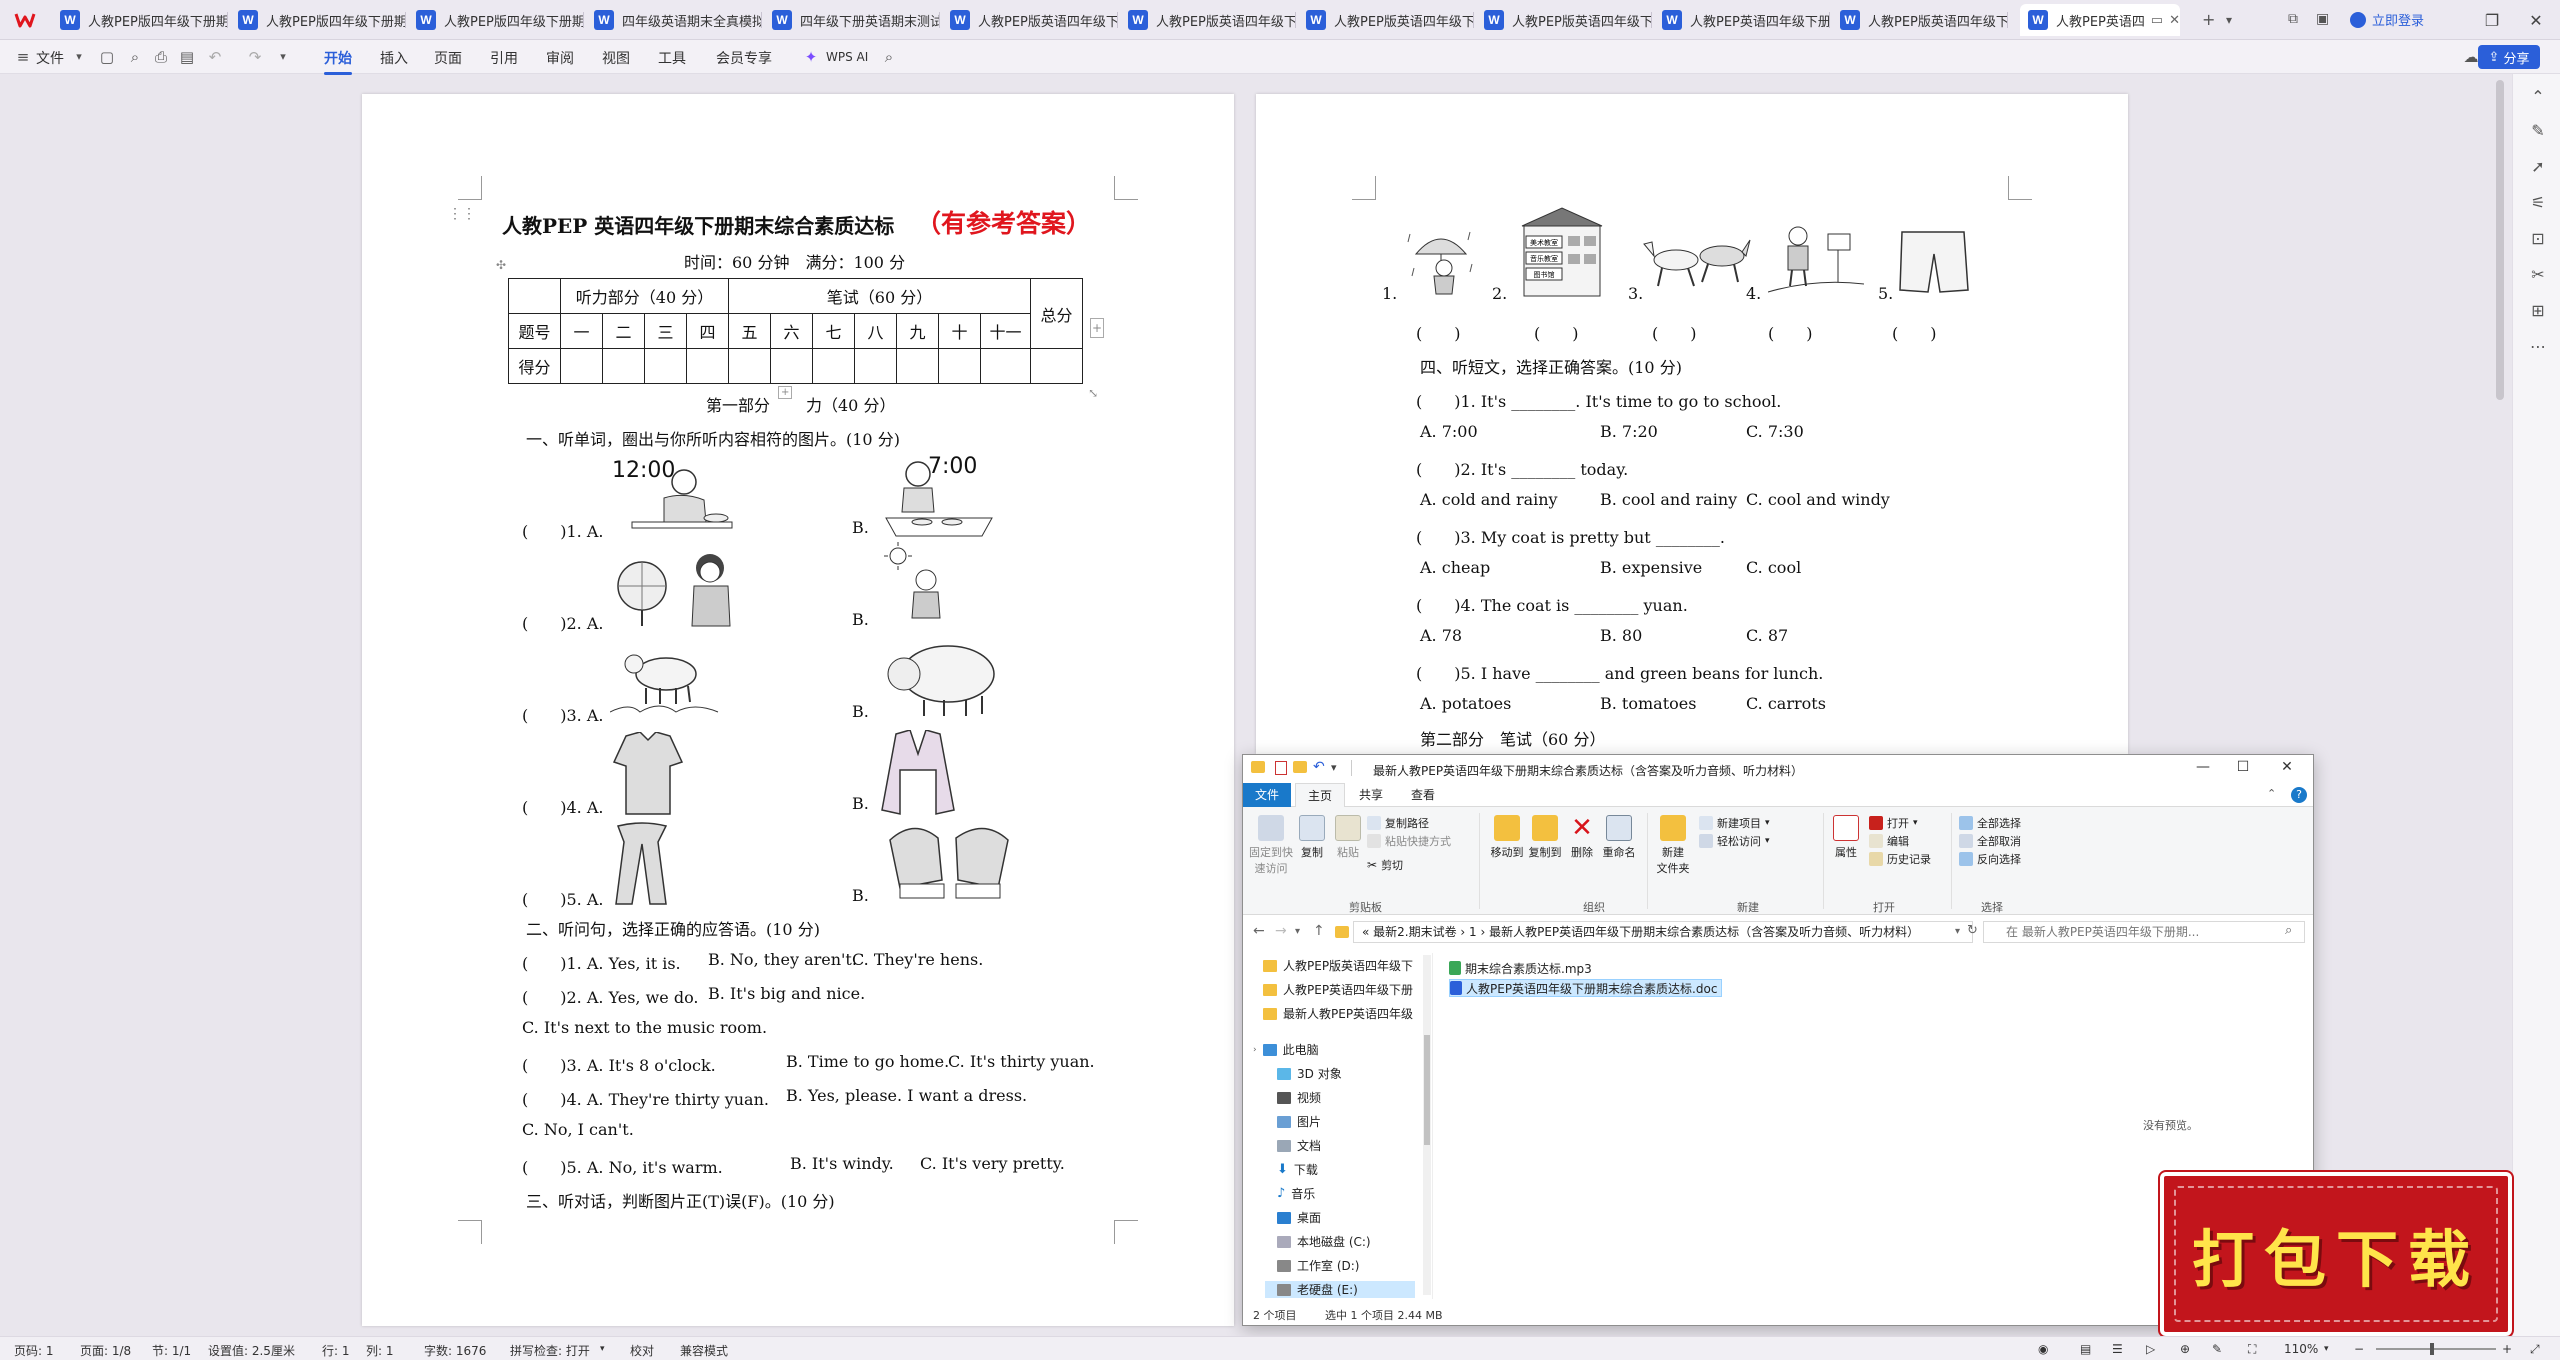 The height and width of the screenshot is (1360, 2560). I want to click on wps-logo-icon, so click(25, 20).